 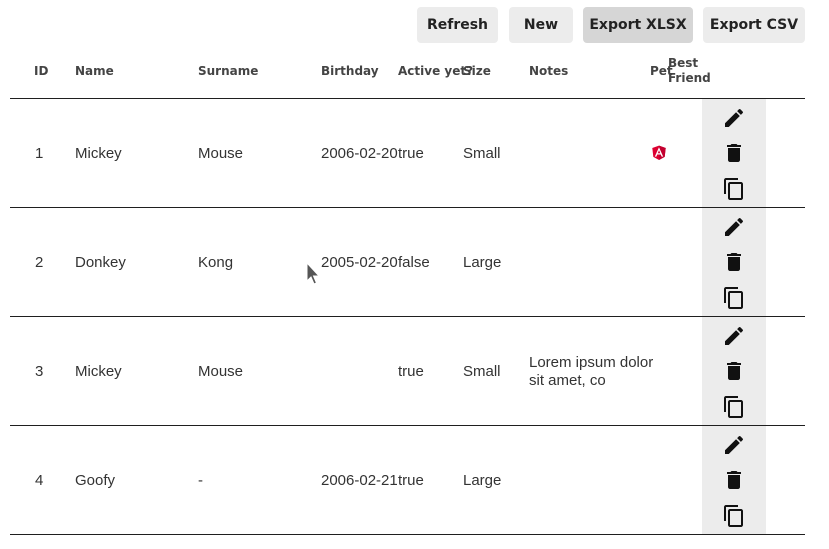 I want to click on export-xlsx-button: Export XLSX, so click(x=638, y=25).